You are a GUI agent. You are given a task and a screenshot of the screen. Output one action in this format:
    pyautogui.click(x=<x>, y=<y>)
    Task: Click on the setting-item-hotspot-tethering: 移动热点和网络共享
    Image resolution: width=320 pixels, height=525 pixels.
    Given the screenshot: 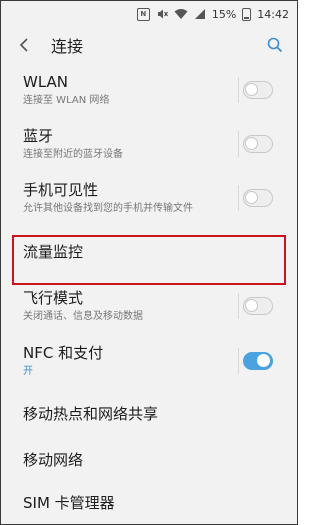 What is the action you would take?
    pyautogui.click(x=149, y=414)
    